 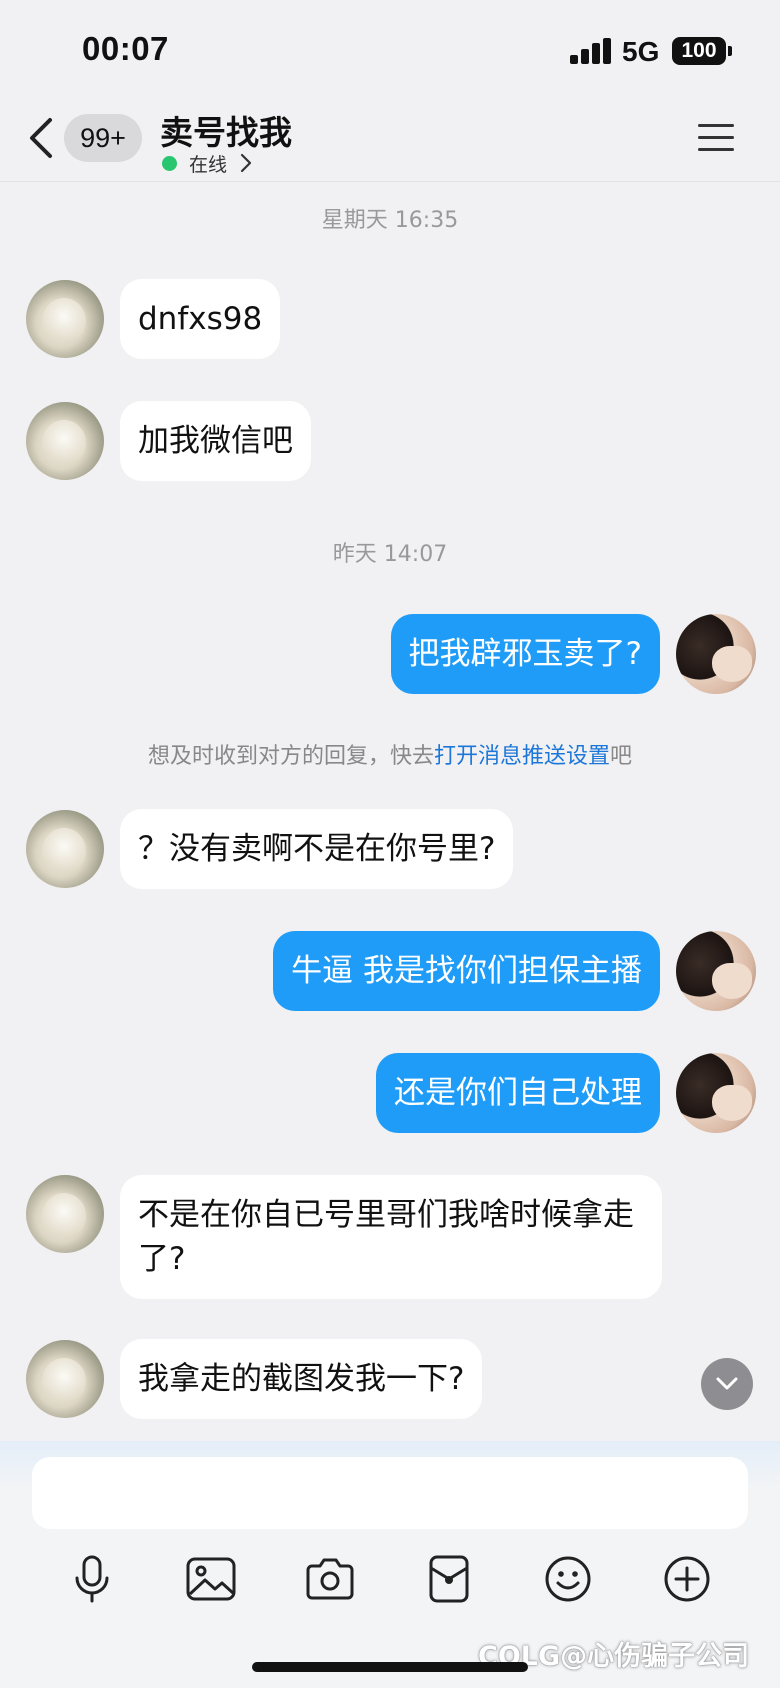 What do you see at coordinates (290, 756) in the screenshot?
I see `push-notice-text: 想及时收到对方的回复，快去` at bounding box center [290, 756].